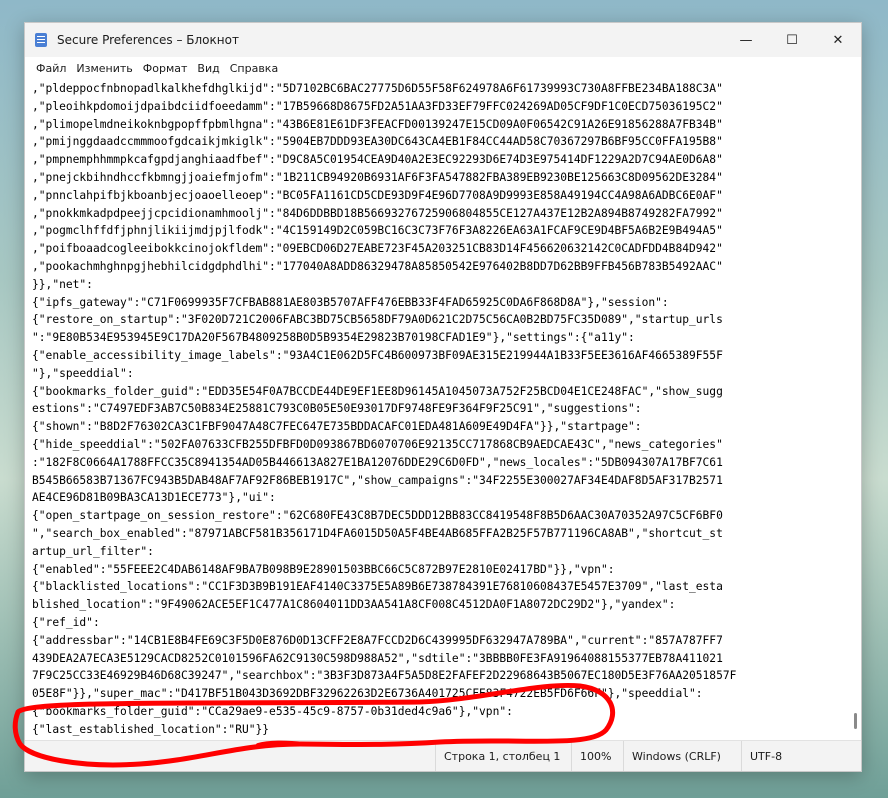 Image resolution: width=888 pixels, height=798 pixels. Describe the element at coordinates (443, 68) in the screenshot. I see `menu-bar: Файл Изменить Формат Вид Справка` at that location.